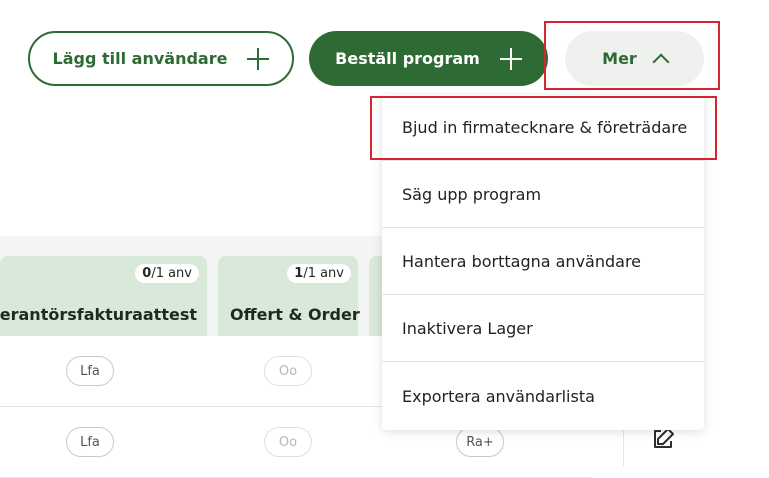  Describe the element at coordinates (632, 55) in the screenshot. I see `highlight-more-button` at that location.